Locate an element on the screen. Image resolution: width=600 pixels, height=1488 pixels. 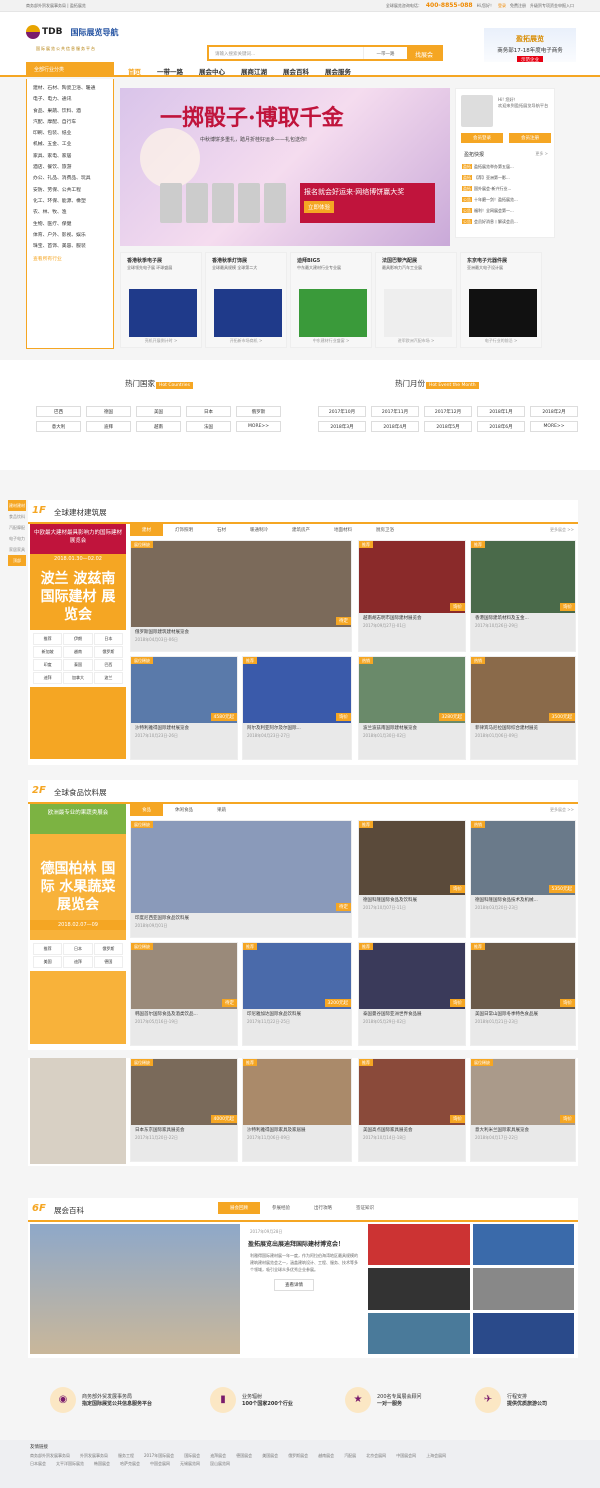
expo-tile: 展位稀缺 待定 韩国首尔国际食品及酒类饮品... 2017年05月16日-19日 is located at coordinates (184, 994).